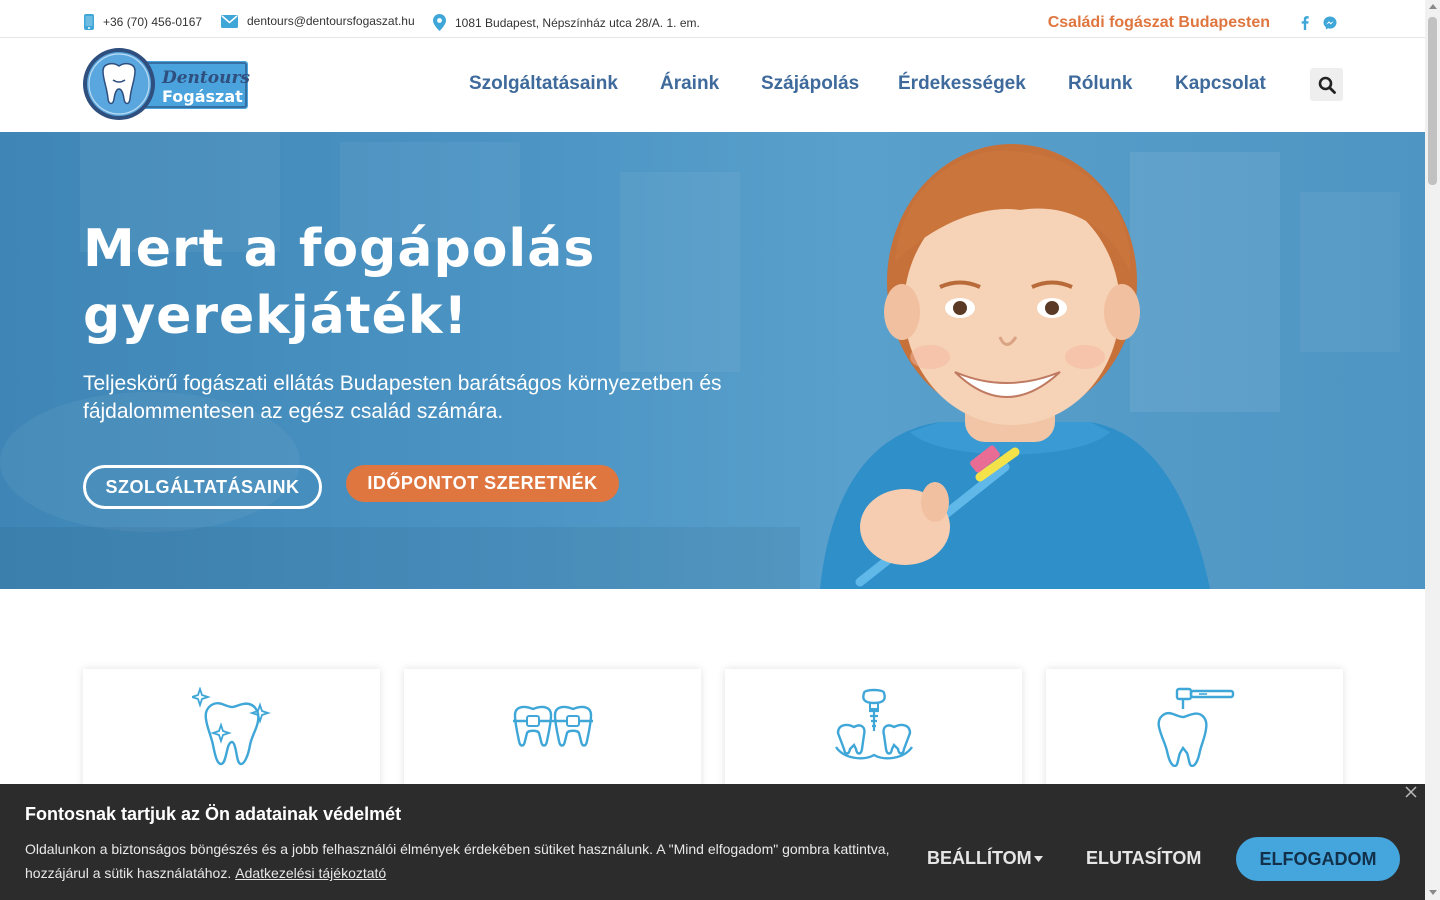  Describe the element at coordinates (1158, 22) in the screenshot. I see `tagline: Családi fogászat Budapesten` at that location.